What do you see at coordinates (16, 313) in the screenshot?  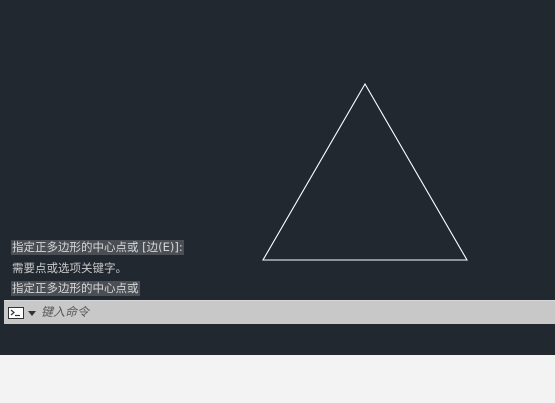 I see `terminal-icon` at bounding box center [16, 313].